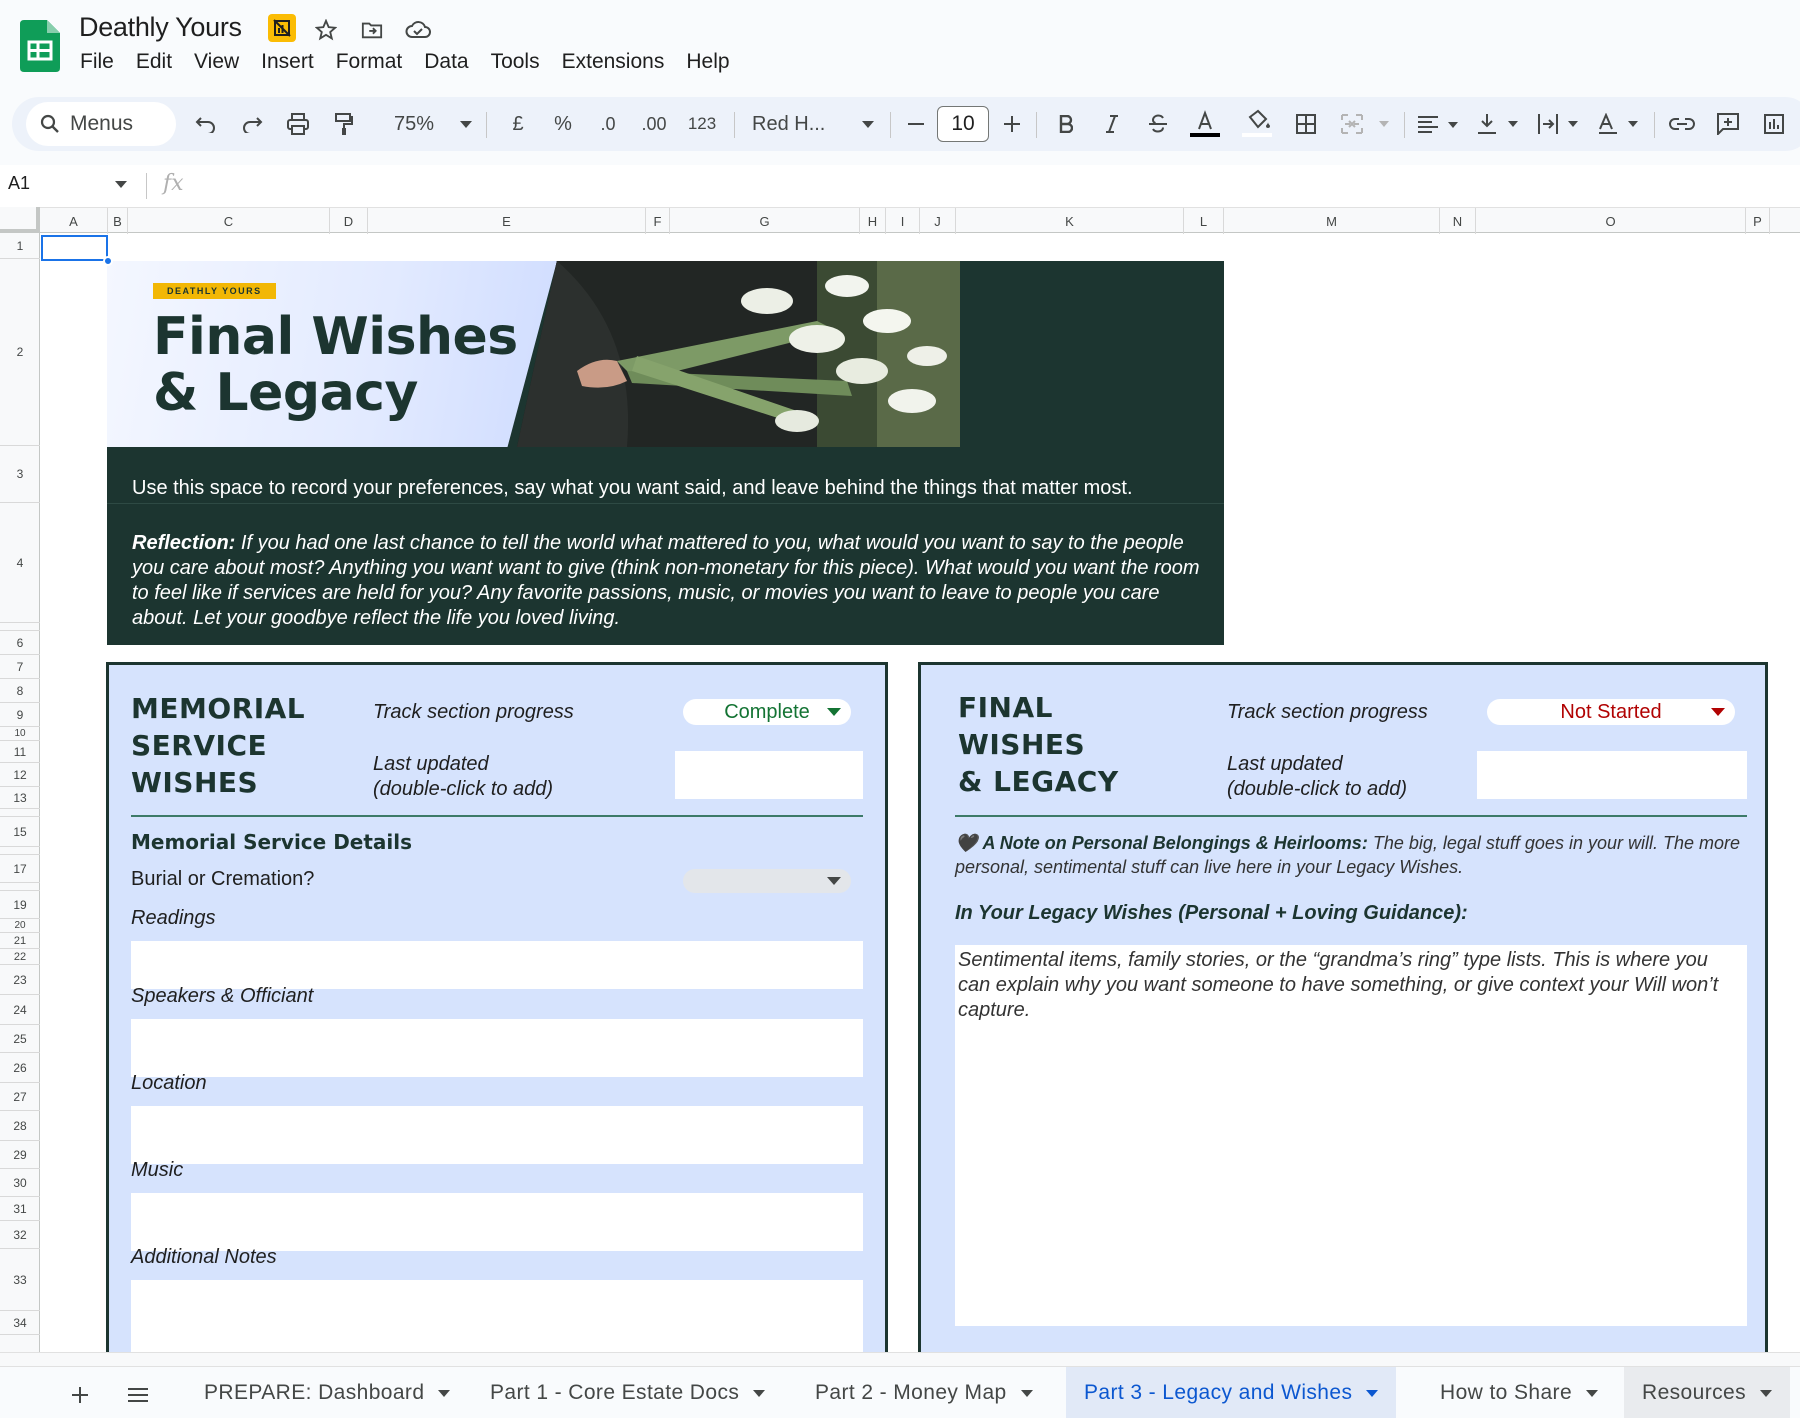 The height and width of the screenshot is (1418, 1800). Describe the element at coordinates (497, 965) in the screenshot. I see `readings-field` at that location.